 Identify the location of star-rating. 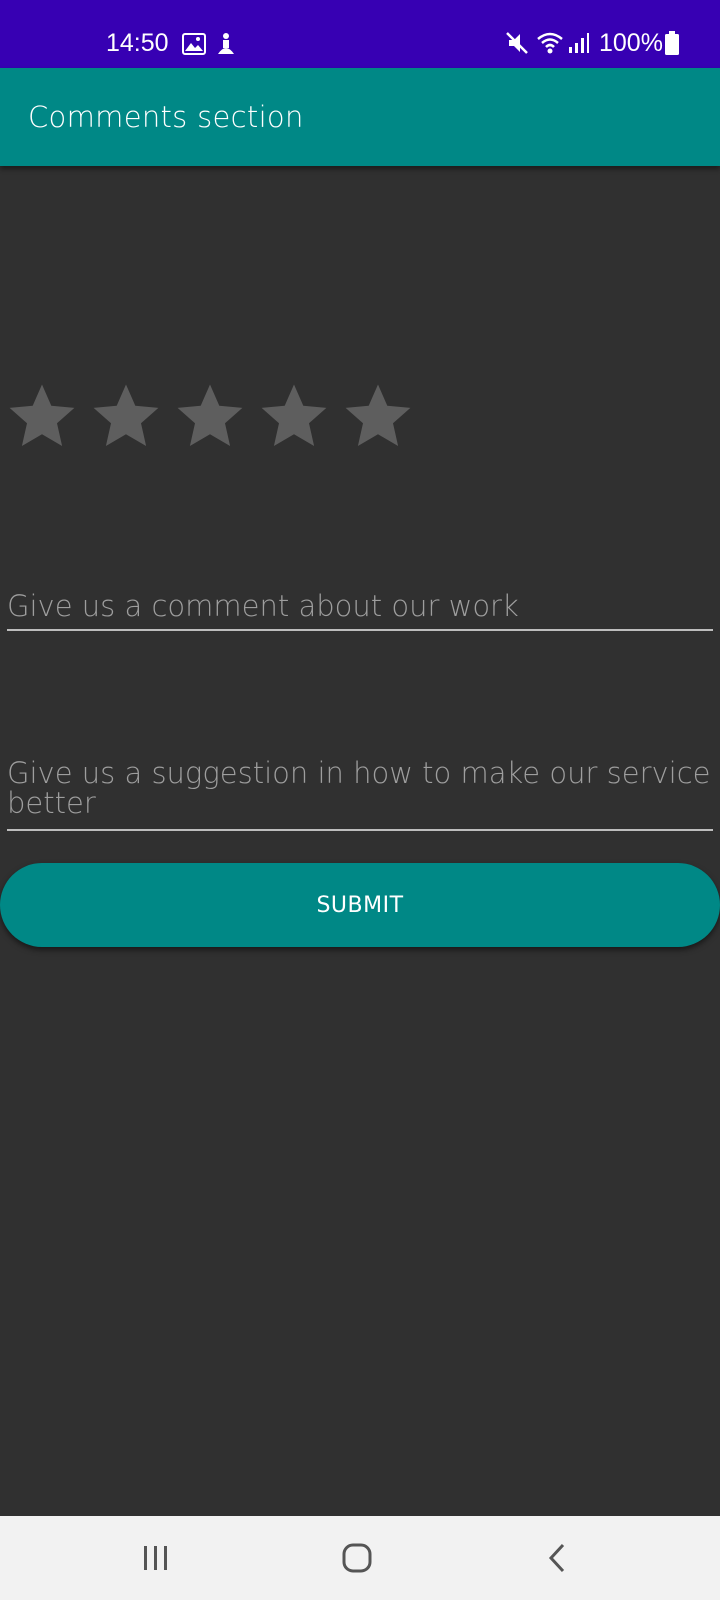
(216, 416).